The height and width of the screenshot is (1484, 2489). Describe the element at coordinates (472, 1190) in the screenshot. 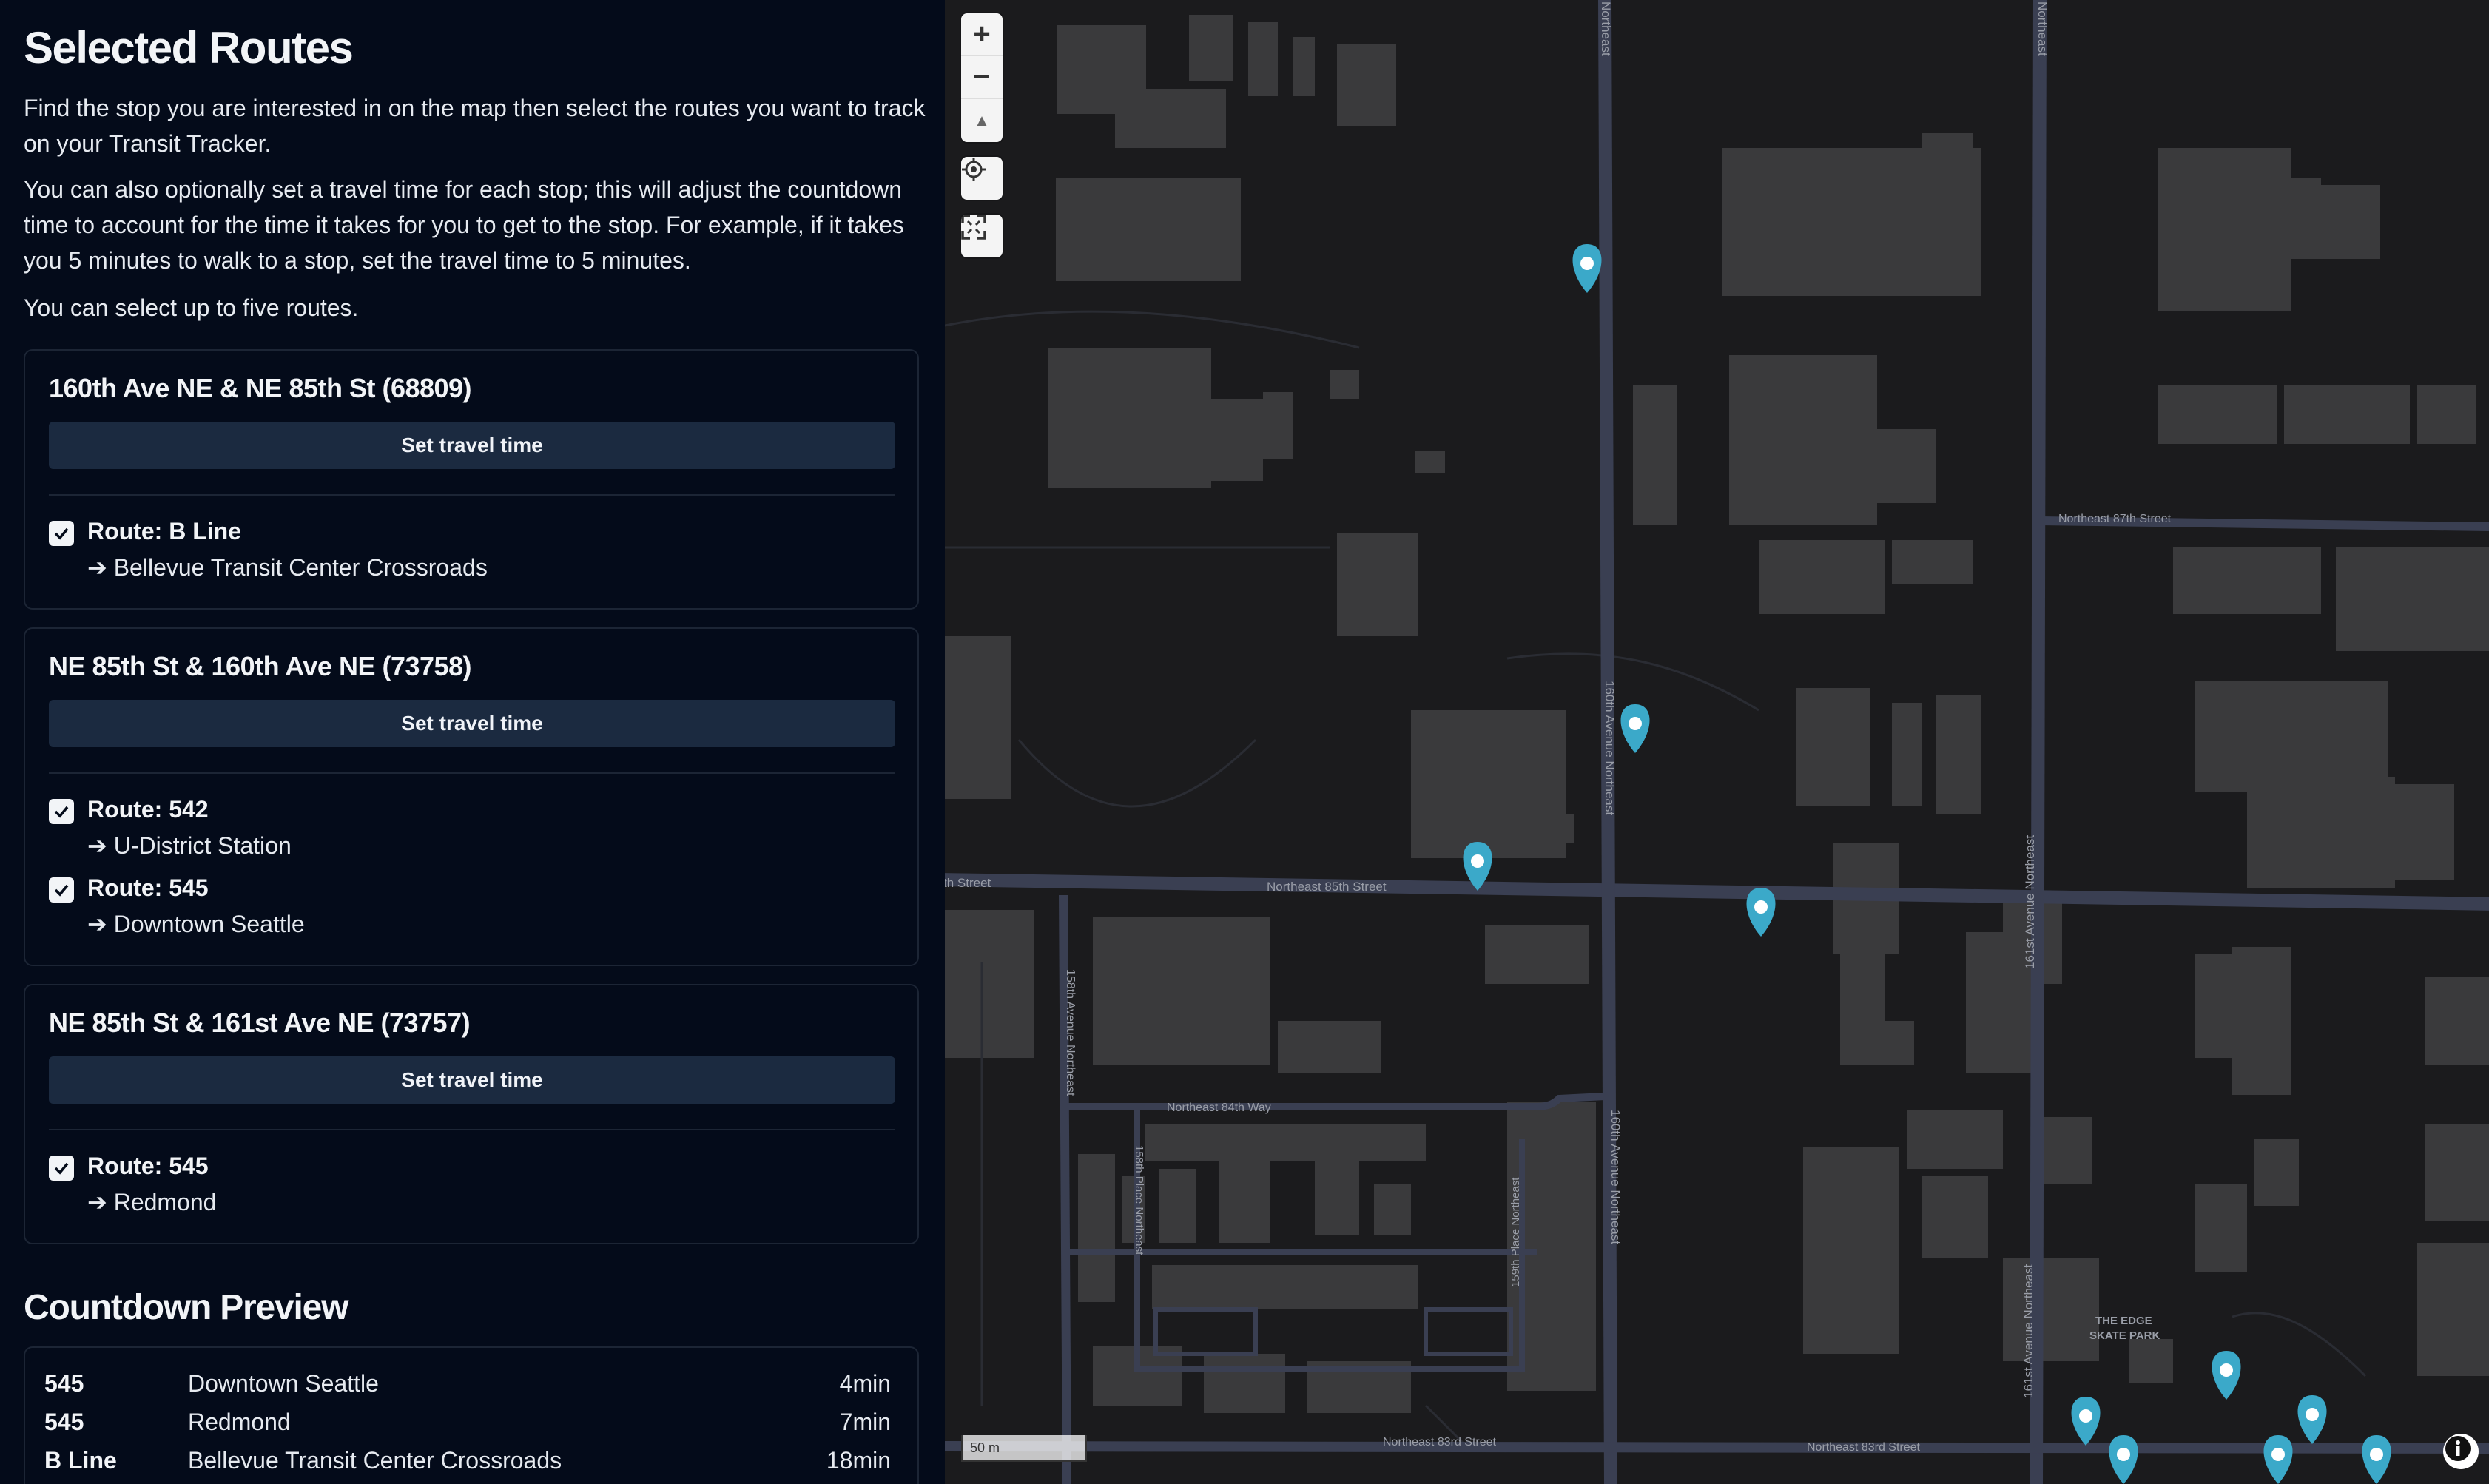

I see `route-option: Route: 545 ➔ Redmond` at that location.